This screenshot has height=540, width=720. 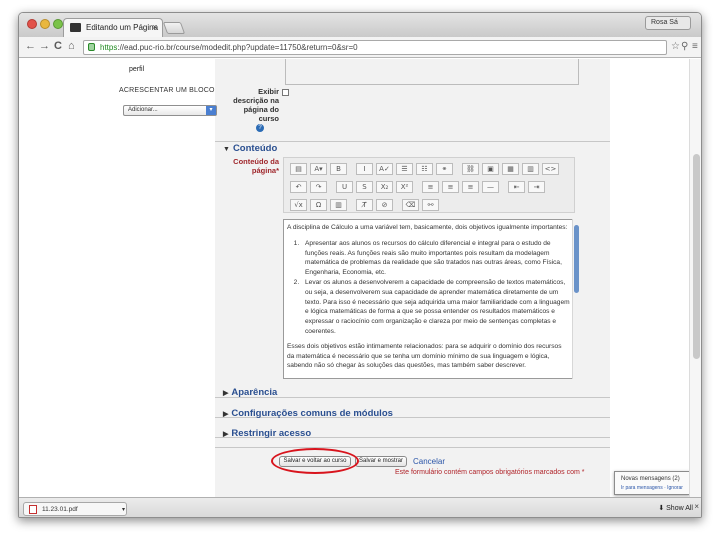 I want to click on editor-toolbar-button: ⇥, so click(x=536, y=187).